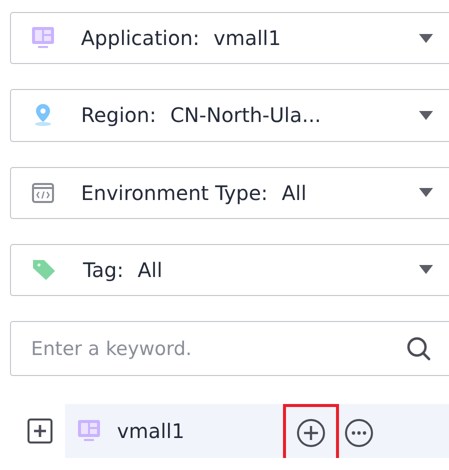  I want to click on search-icon, so click(419, 349).